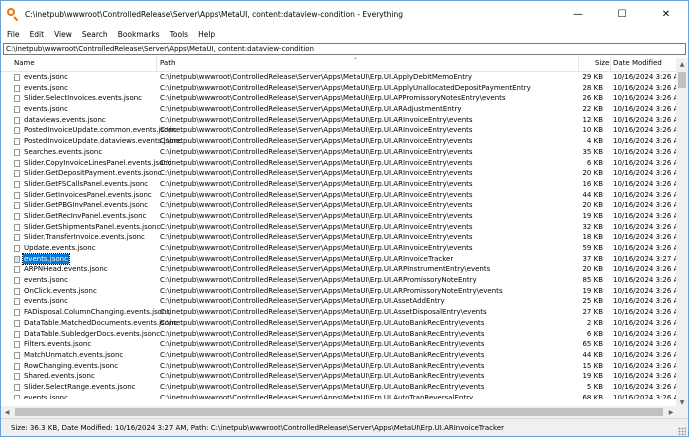  Describe the element at coordinates (682, 80) in the screenshot. I see `vertical-scroll-thumb` at that location.